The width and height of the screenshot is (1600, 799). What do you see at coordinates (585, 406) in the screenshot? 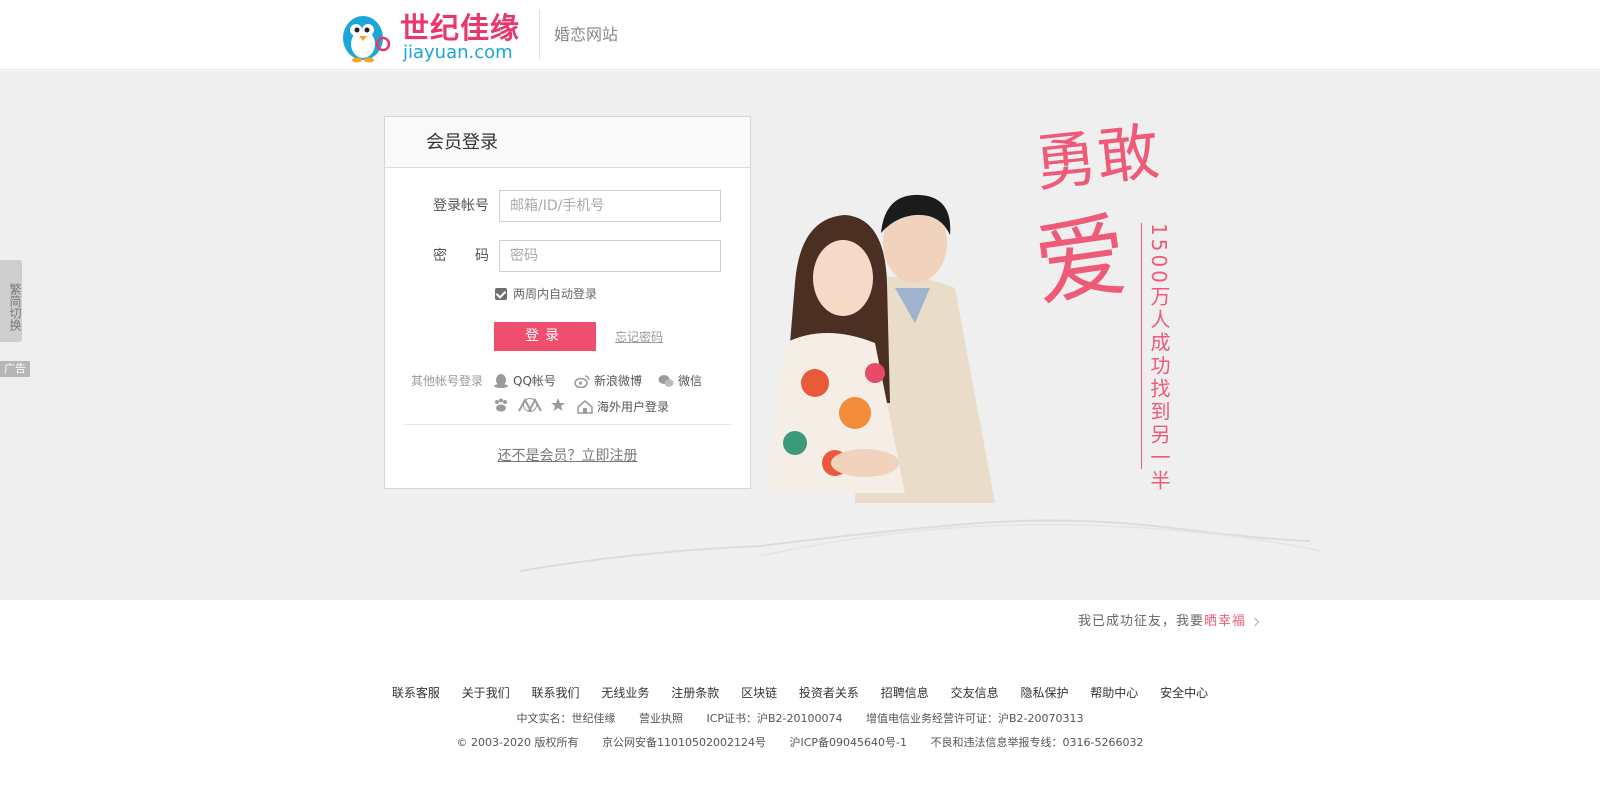
I see `overseas-icon` at bounding box center [585, 406].